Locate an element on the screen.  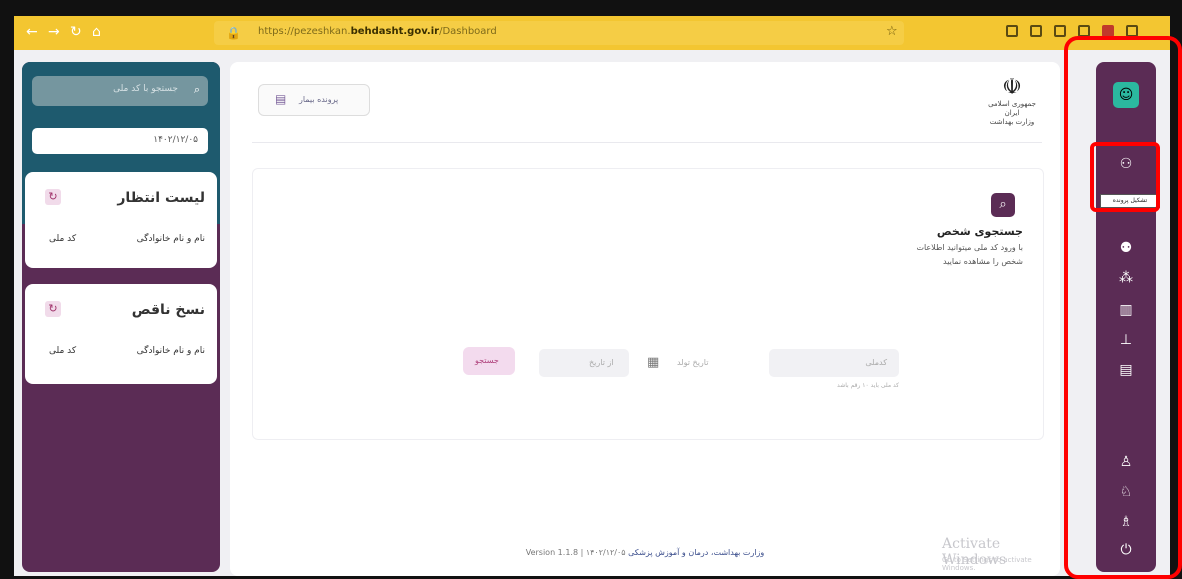
search-button: جستجو is located at coordinates (489, 361).